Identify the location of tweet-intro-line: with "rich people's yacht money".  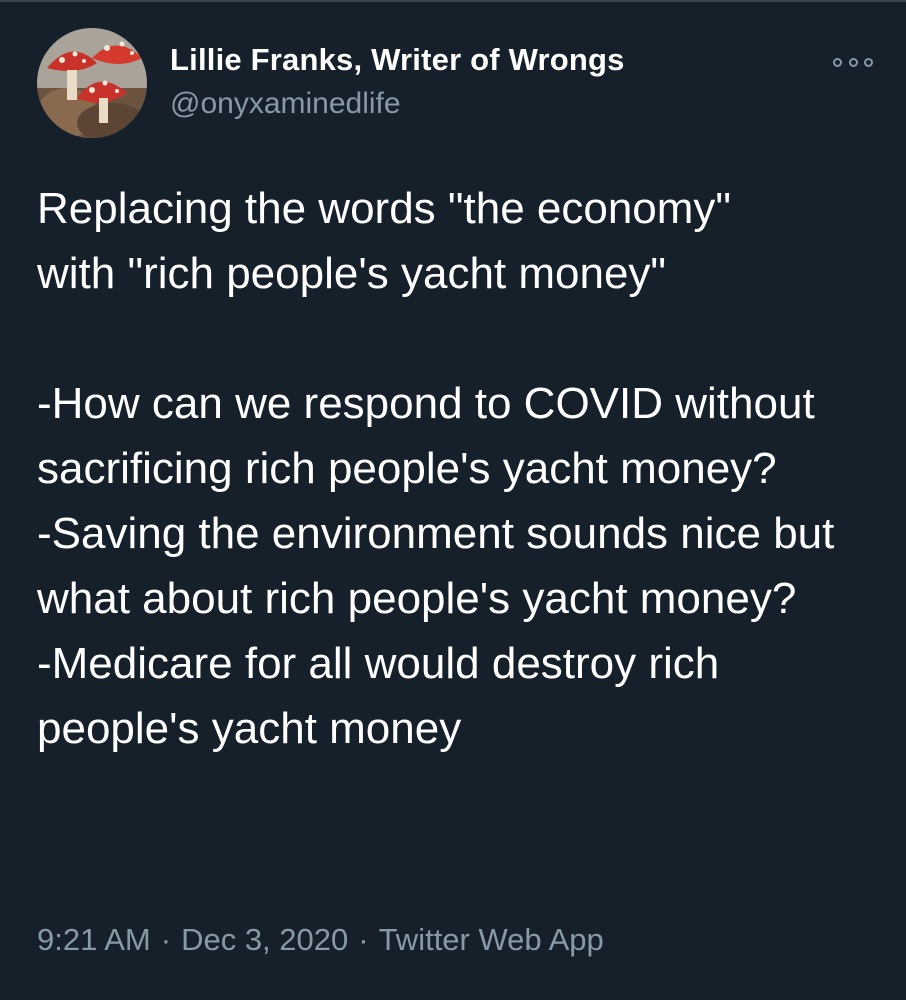
(352, 273).